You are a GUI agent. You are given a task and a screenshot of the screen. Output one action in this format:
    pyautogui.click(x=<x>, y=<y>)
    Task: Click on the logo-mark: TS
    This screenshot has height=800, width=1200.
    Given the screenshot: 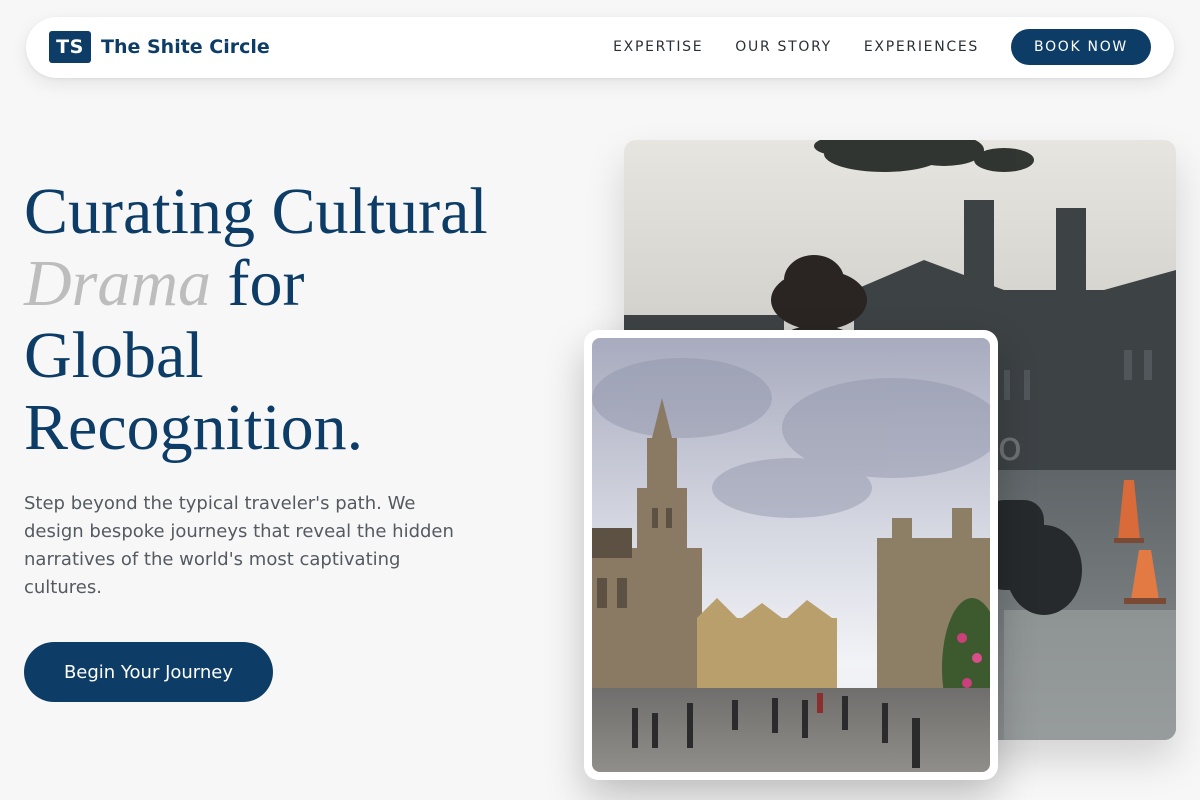 What is the action you would take?
    pyautogui.click(x=70, y=47)
    